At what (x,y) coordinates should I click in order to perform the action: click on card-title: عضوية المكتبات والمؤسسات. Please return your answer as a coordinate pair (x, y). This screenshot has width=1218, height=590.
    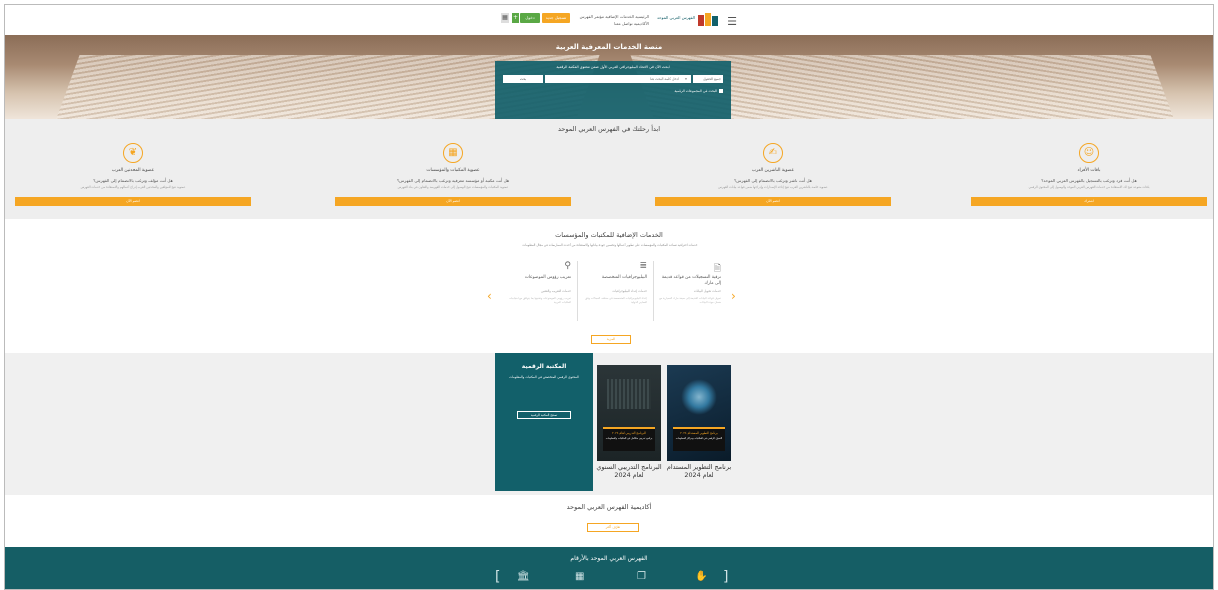
    Looking at the image, I should click on (453, 170).